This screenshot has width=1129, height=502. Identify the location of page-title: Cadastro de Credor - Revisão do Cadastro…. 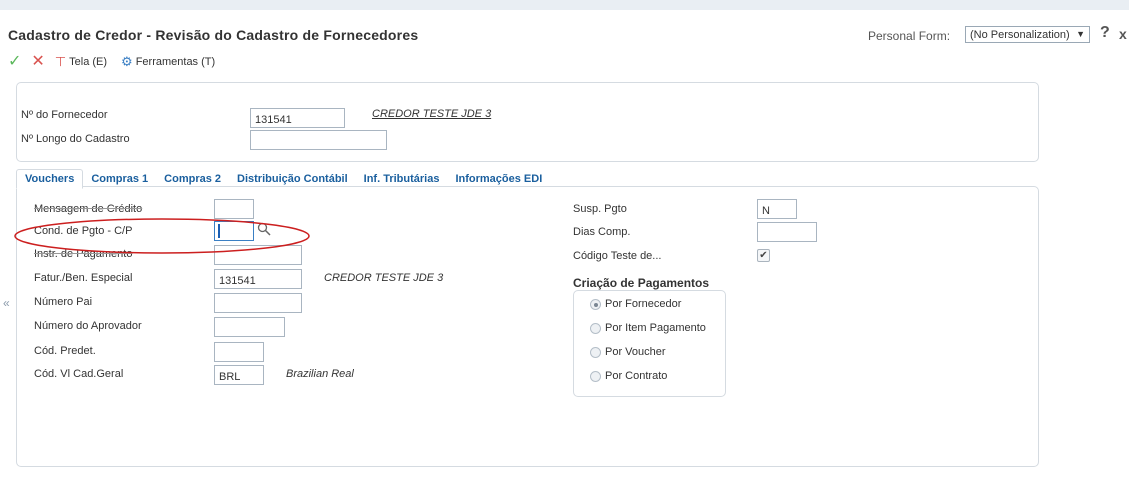
(213, 35).